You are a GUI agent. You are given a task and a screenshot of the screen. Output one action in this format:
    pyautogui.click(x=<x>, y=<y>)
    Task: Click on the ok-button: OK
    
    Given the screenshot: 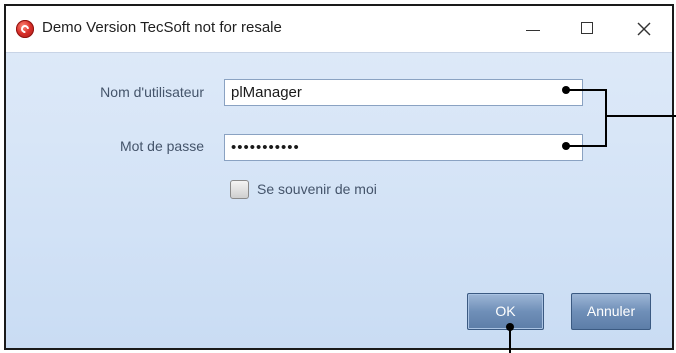 What is the action you would take?
    pyautogui.click(x=505, y=311)
    